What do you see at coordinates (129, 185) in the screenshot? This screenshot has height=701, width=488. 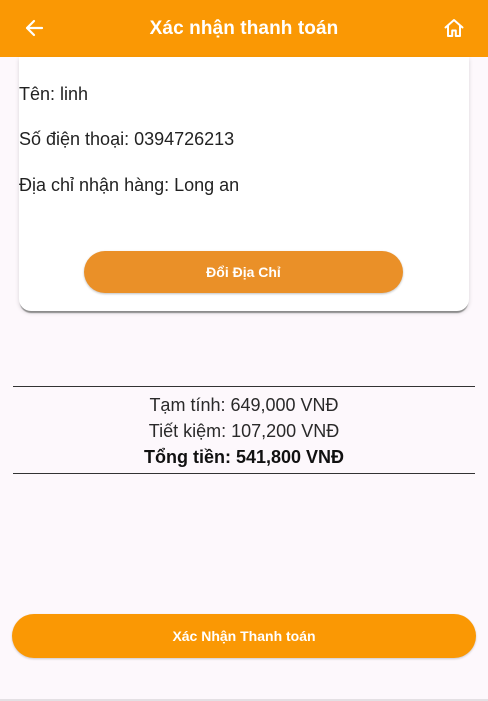 I see `customer-address: Địa chỉ nhận hàng: Long an` at bounding box center [129, 185].